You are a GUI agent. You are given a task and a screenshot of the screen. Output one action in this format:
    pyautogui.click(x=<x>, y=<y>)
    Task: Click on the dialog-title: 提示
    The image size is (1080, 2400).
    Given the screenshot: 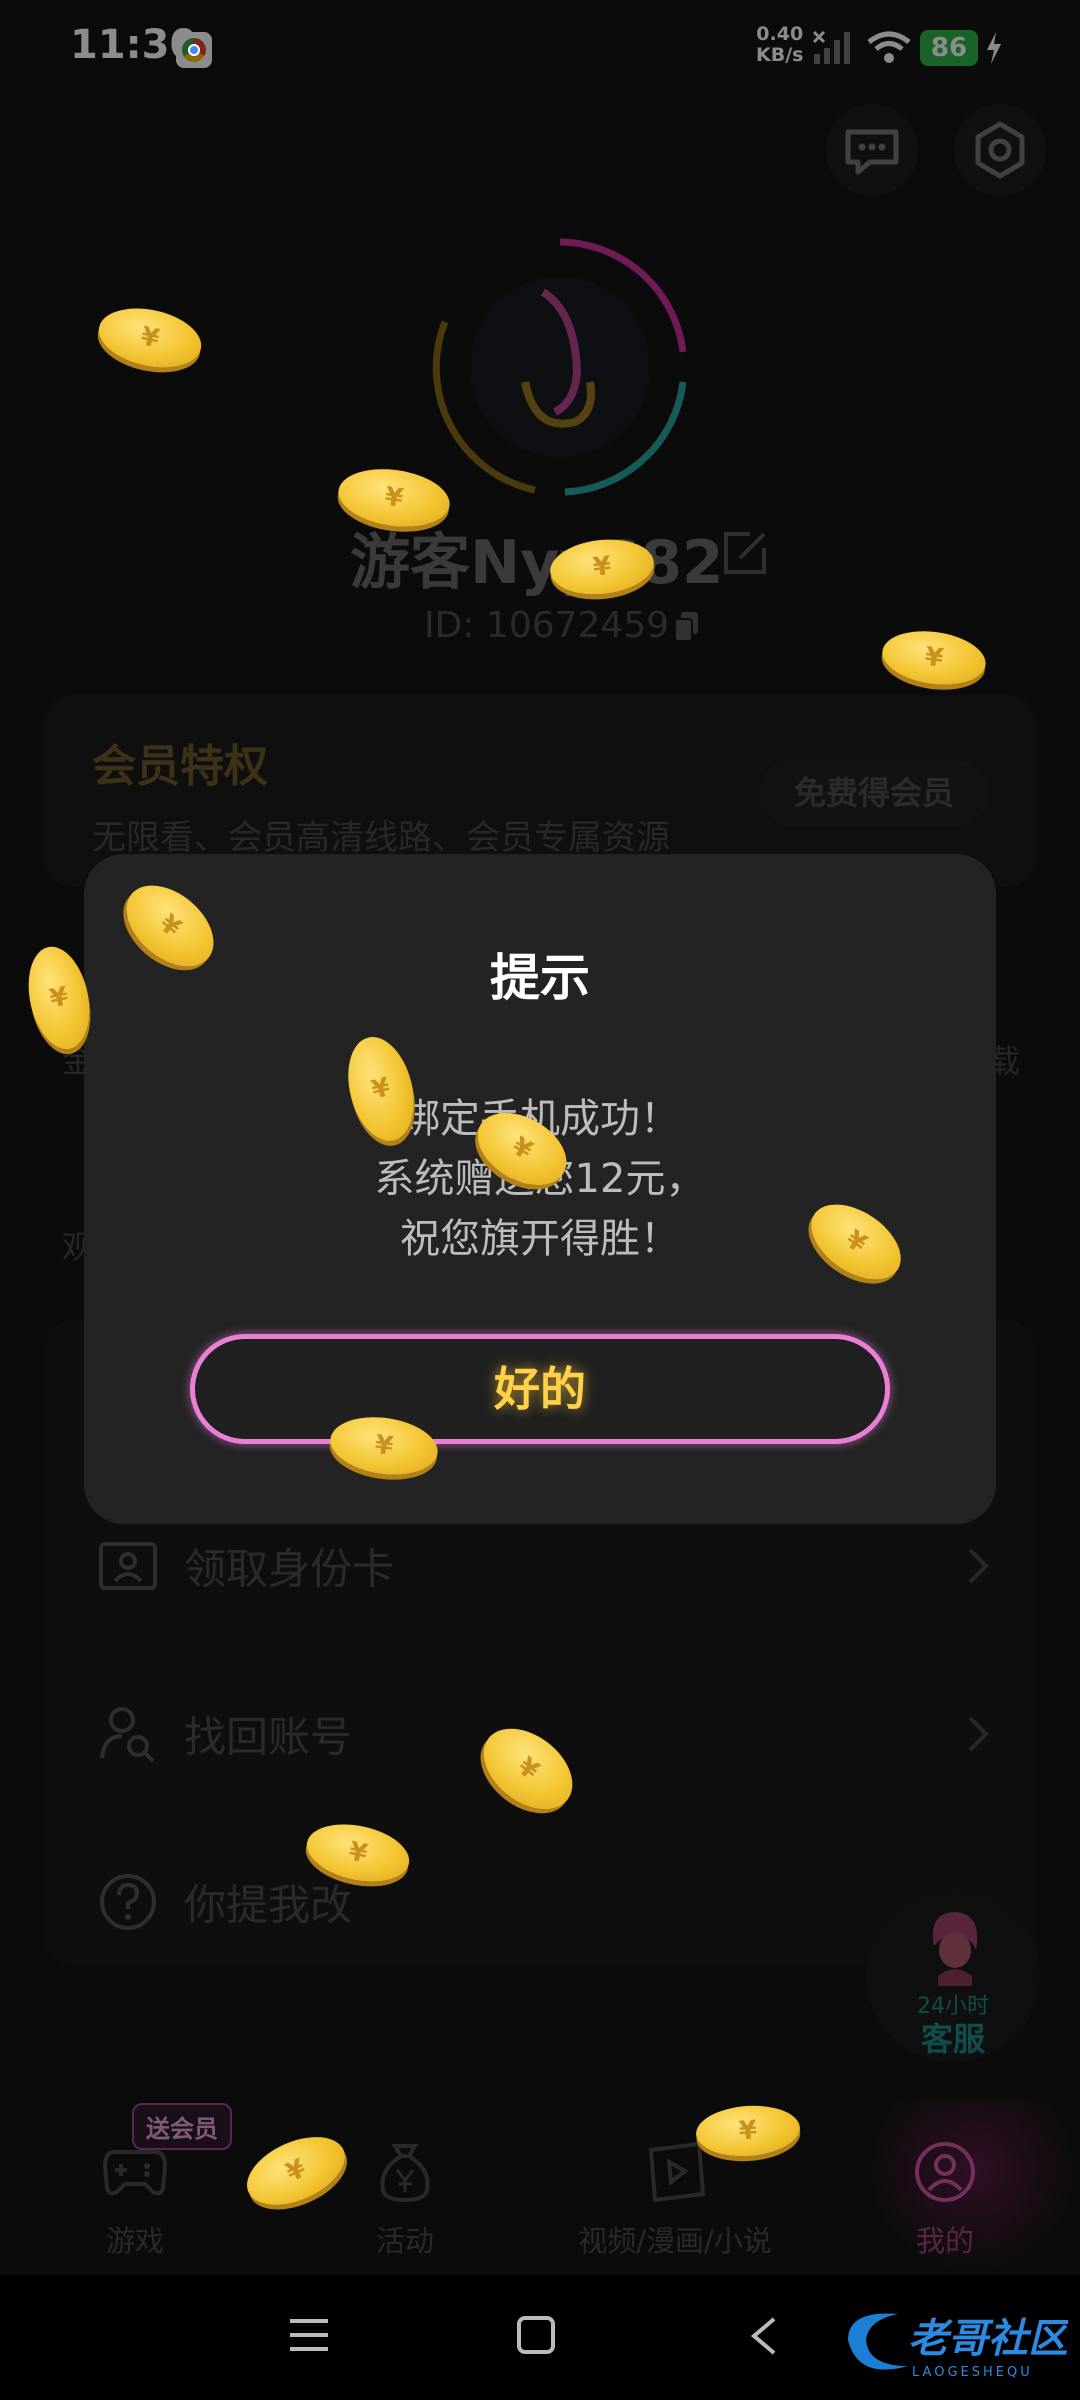 What is the action you would take?
    pyautogui.click(x=540, y=978)
    